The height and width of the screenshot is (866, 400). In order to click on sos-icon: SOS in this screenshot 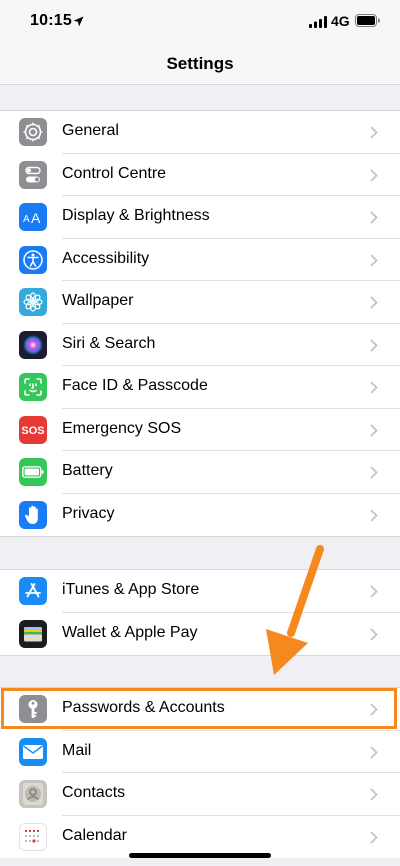, I will do `click(33, 429)`.